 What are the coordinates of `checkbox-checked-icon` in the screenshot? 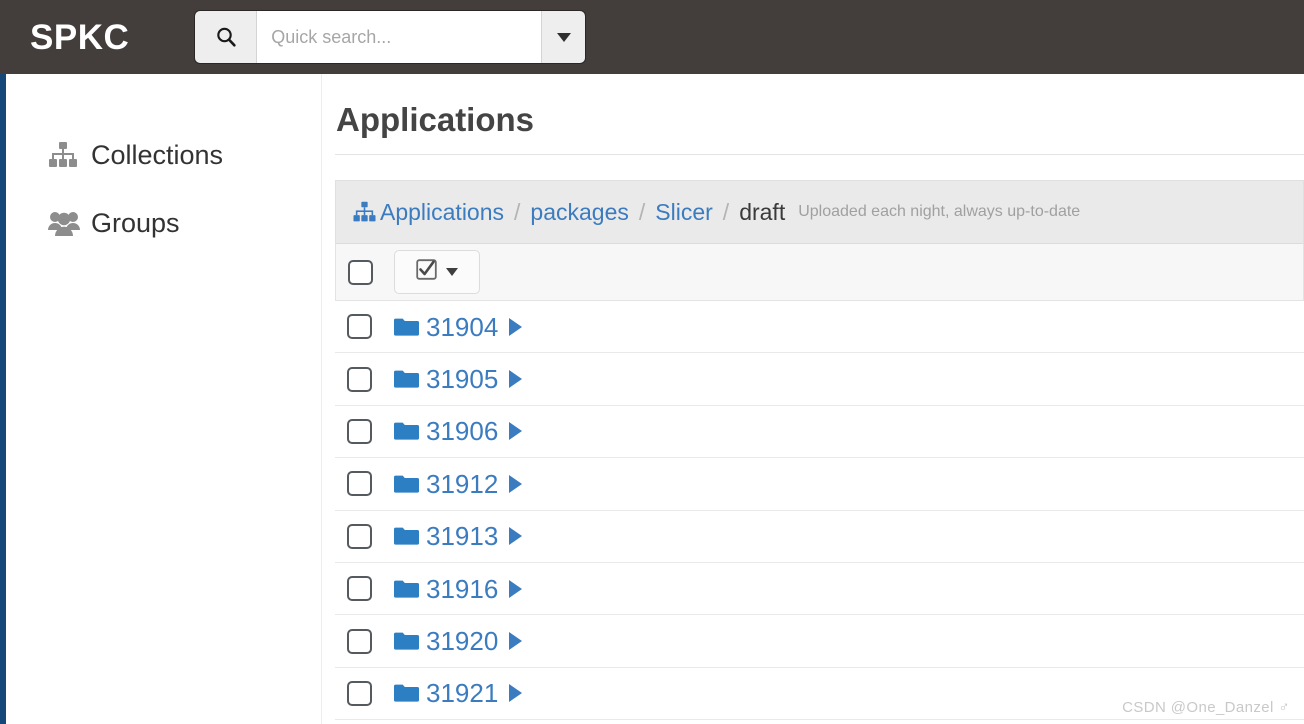 It's located at (426, 272).